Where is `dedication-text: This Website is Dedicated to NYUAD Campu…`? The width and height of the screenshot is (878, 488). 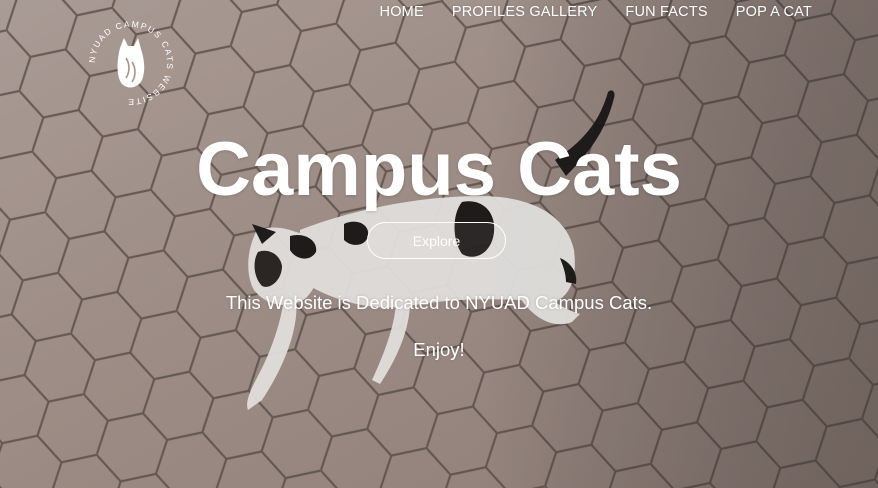
dedication-text: This Website is Dedicated to NYUAD Campu… is located at coordinates (439, 302).